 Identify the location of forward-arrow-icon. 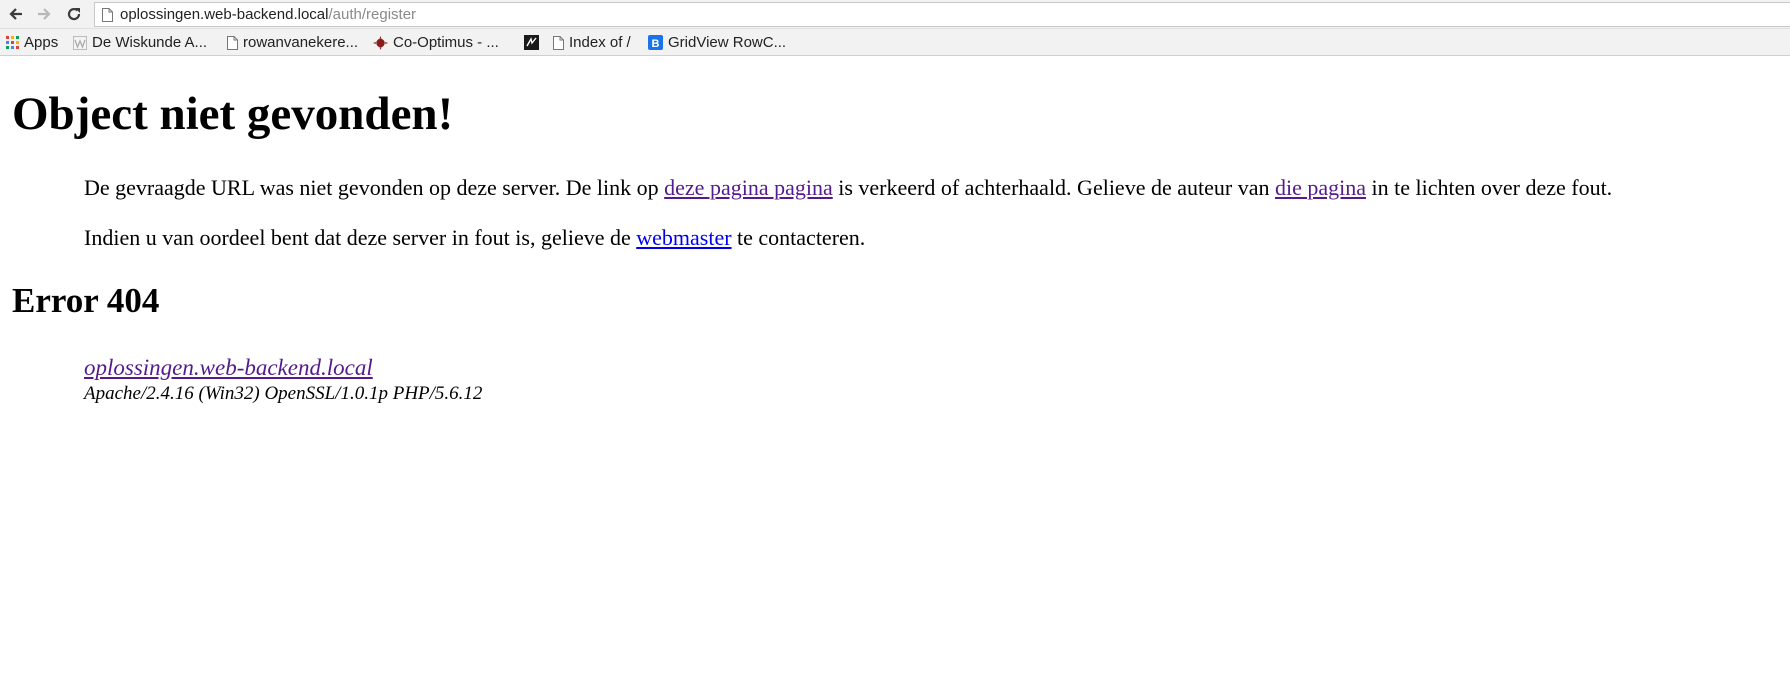
(44, 14).